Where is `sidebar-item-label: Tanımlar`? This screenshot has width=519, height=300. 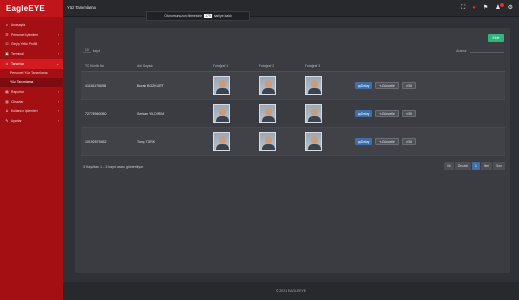
sidebar-item-label: Tanımlar is located at coordinates (18, 64).